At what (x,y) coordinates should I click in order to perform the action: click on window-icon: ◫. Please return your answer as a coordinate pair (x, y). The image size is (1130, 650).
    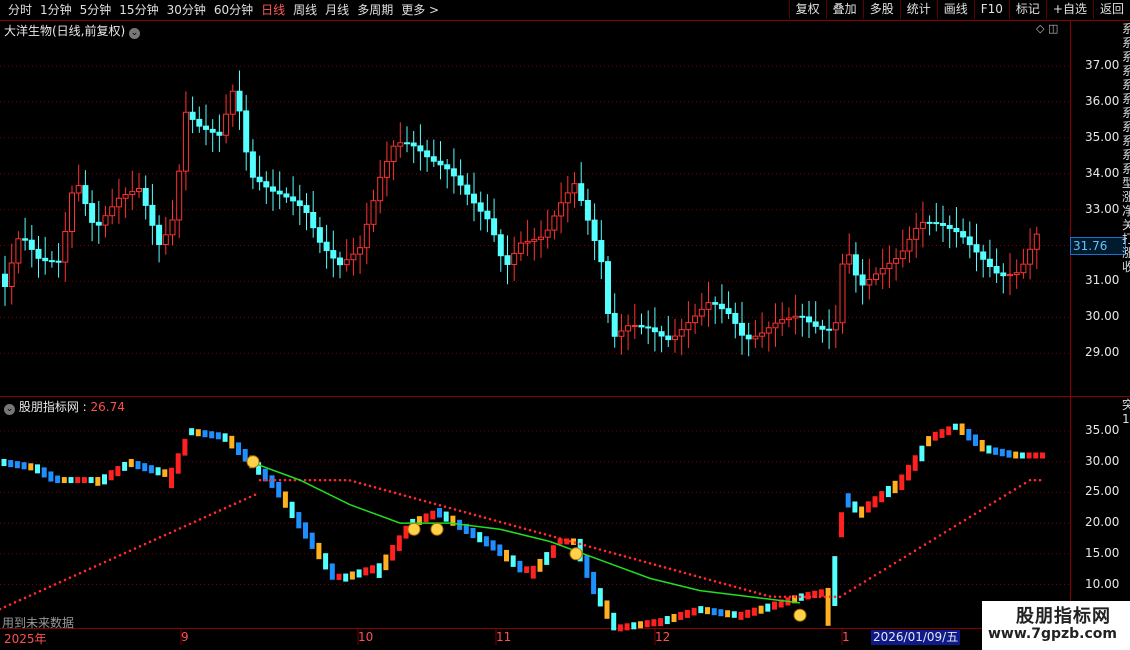
    Looking at the image, I should click on (1053, 28).